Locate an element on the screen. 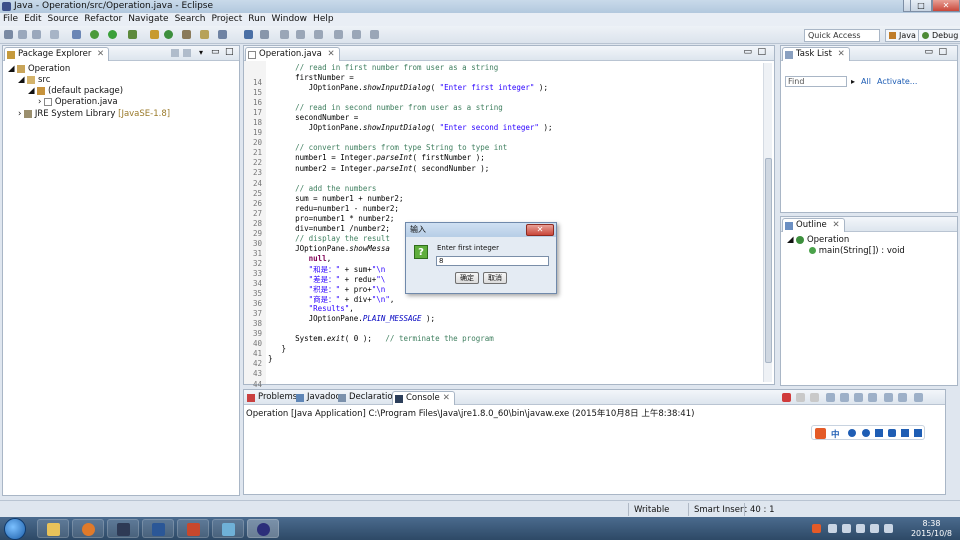 This screenshot has height=540, width=960. taskbar-notes is located at coordinates (228, 528).